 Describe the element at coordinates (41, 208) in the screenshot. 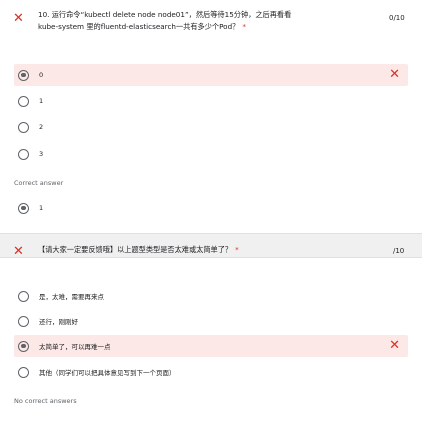

I see `correct-answer-value: 1` at that location.